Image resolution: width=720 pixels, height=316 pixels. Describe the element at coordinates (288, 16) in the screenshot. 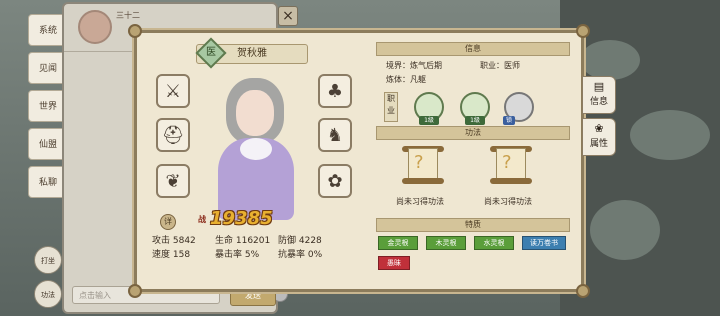

I see `close-icon: ×` at that location.